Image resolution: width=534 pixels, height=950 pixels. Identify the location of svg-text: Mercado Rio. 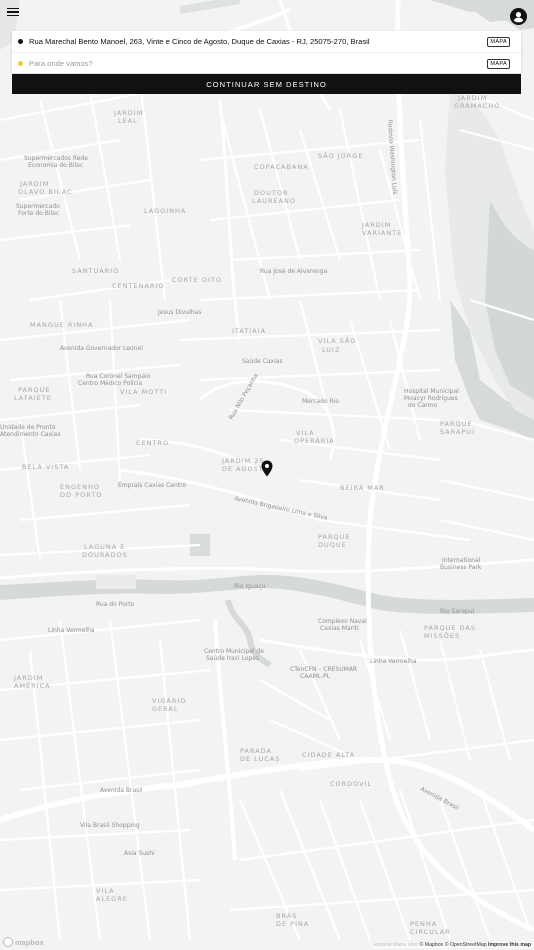
(320, 401).